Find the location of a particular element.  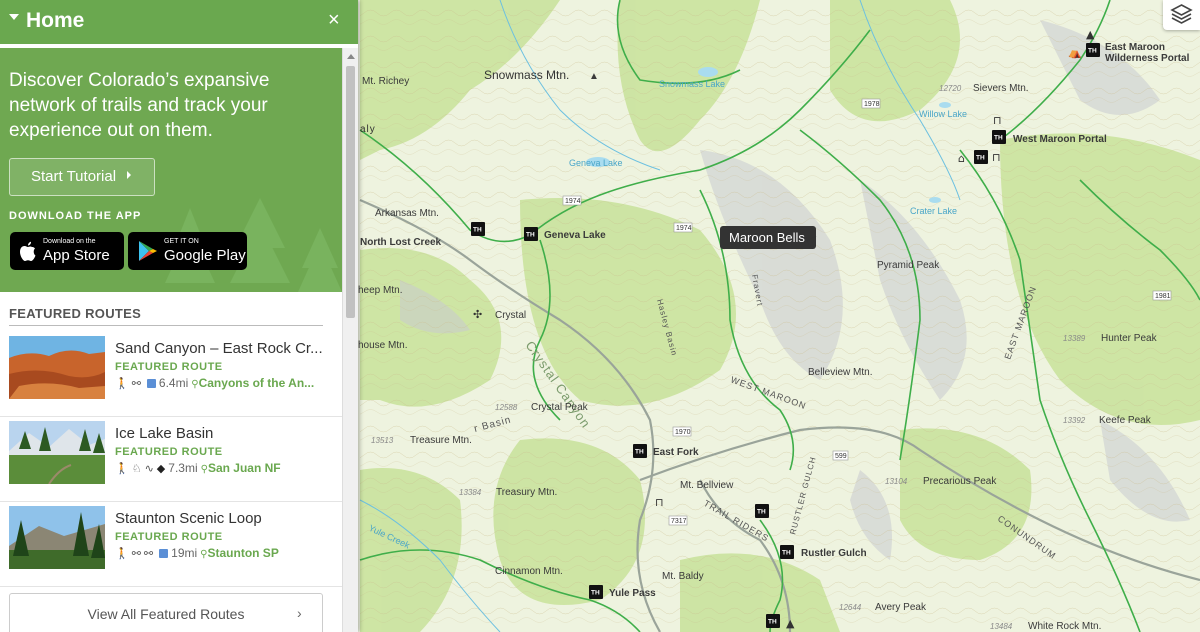

sidebar-scrollbar is located at coordinates (350, 340).